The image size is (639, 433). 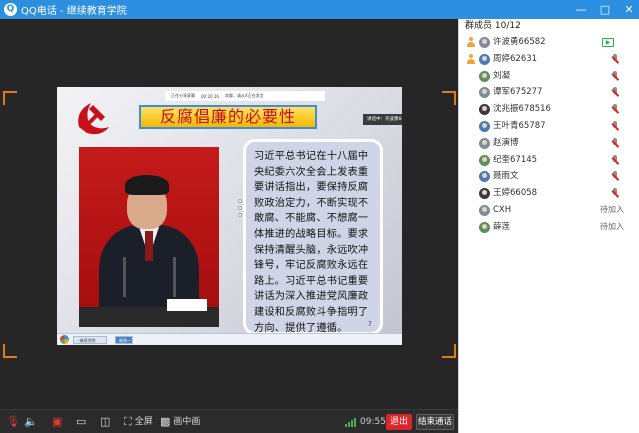 What do you see at coordinates (502, 75) in the screenshot?
I see `member-name: 刘凝` at bounding box center [502, 75].